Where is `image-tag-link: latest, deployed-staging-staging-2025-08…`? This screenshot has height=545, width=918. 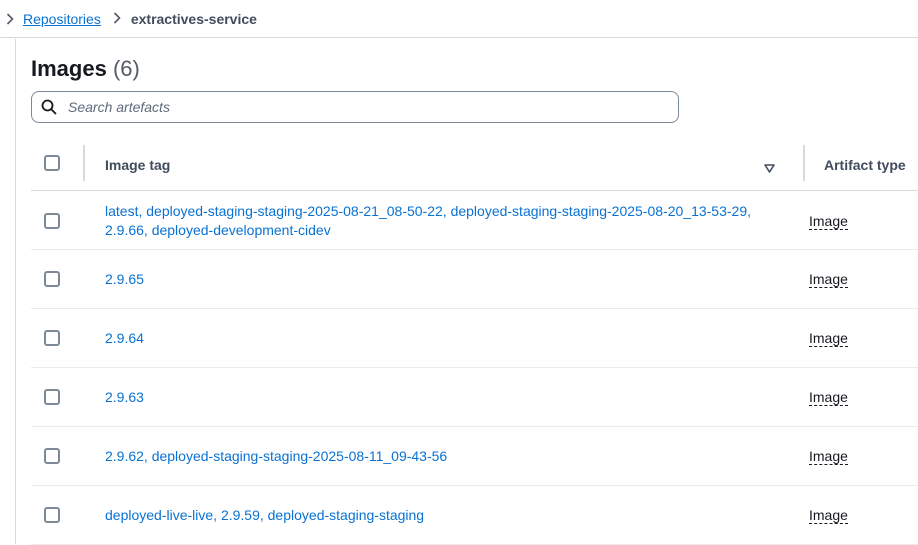
image-tag-link: latest, deployed-staging-staging-2025-08… is located at coordinates (428, 211).